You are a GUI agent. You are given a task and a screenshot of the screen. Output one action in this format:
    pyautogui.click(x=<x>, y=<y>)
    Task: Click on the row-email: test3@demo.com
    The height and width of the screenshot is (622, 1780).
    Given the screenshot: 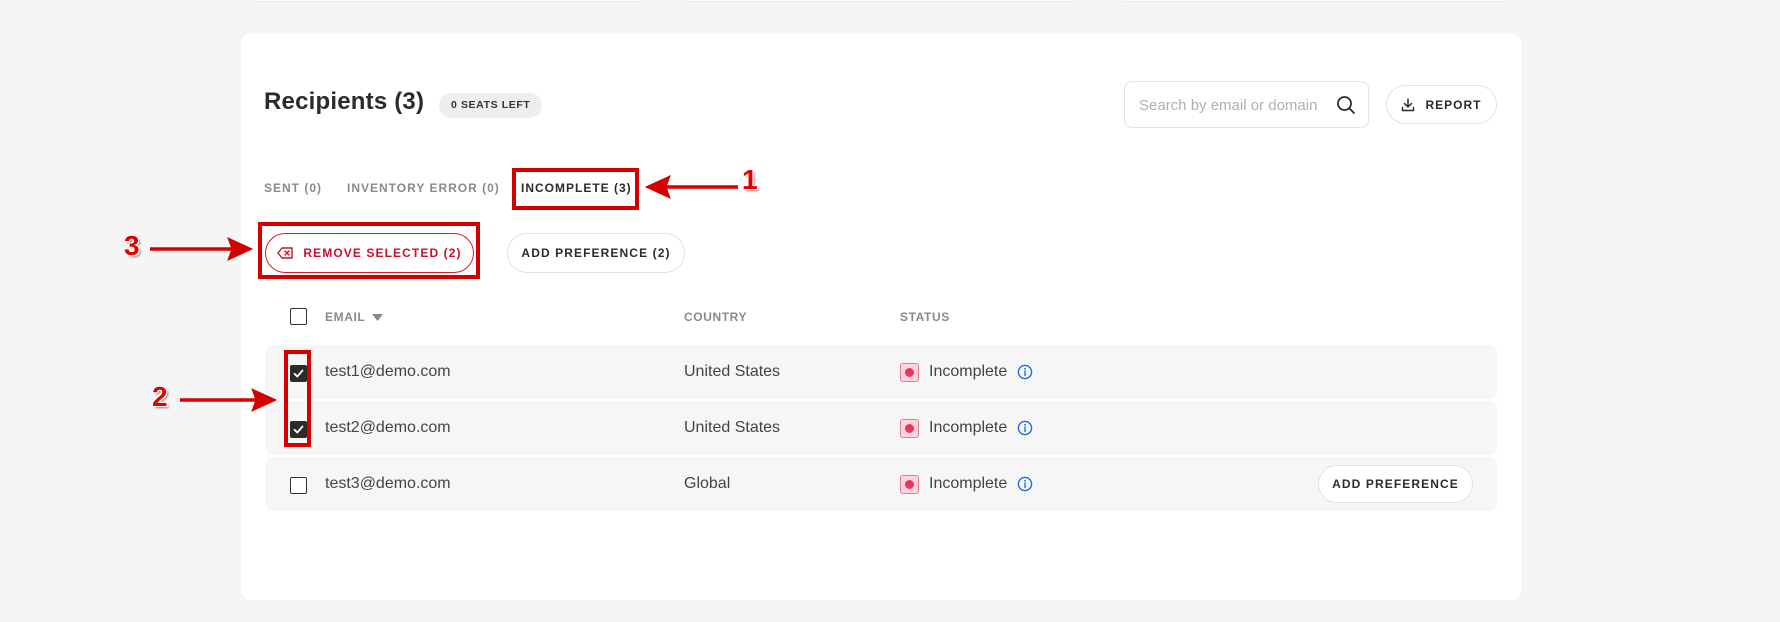 What is the action you would take?
    pyautogui.click(x=388, y=483)
    